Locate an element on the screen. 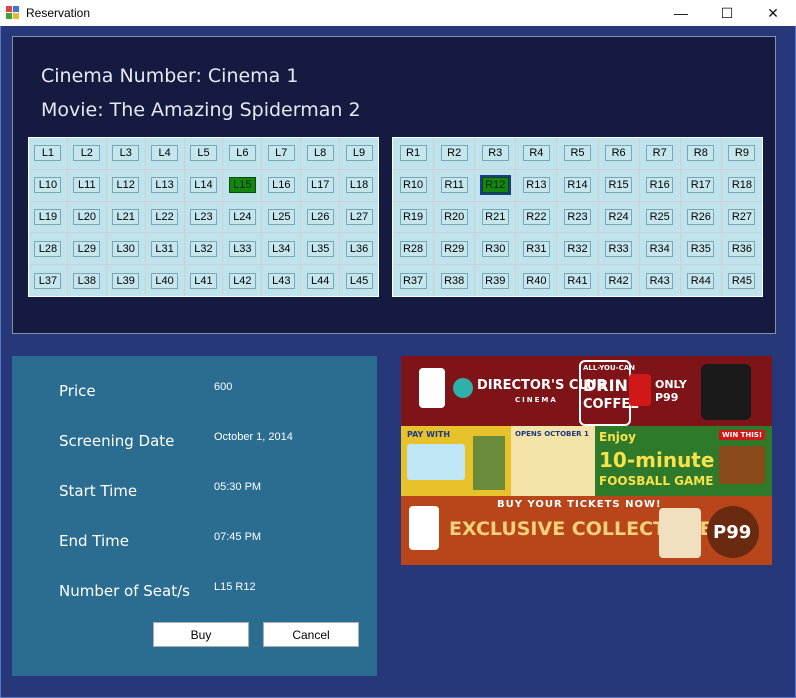  seat-button-l30: L30 is located at coordinates (126, 248).